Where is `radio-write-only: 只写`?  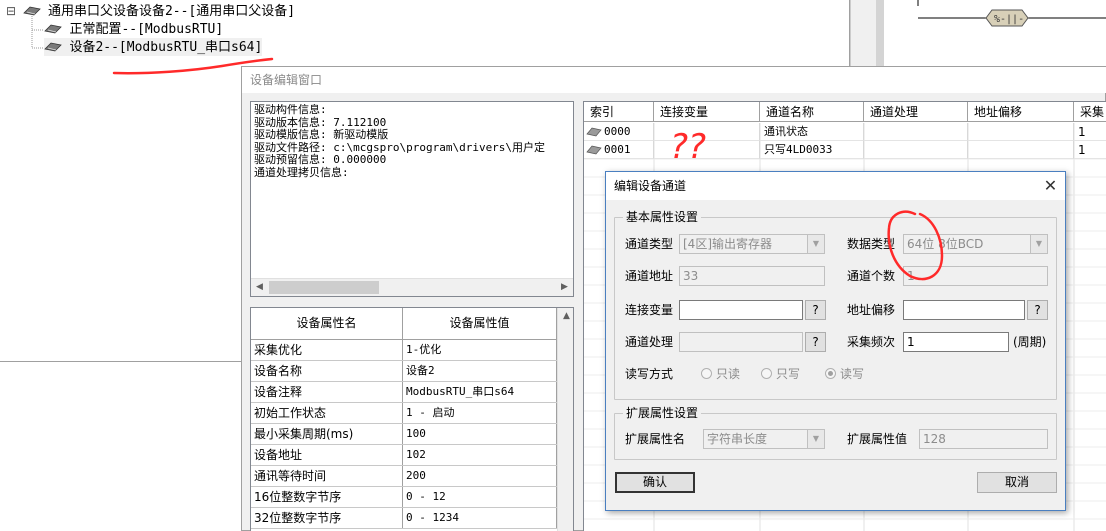
radio-write-only: 只写 is located at coordinates (780, 374).